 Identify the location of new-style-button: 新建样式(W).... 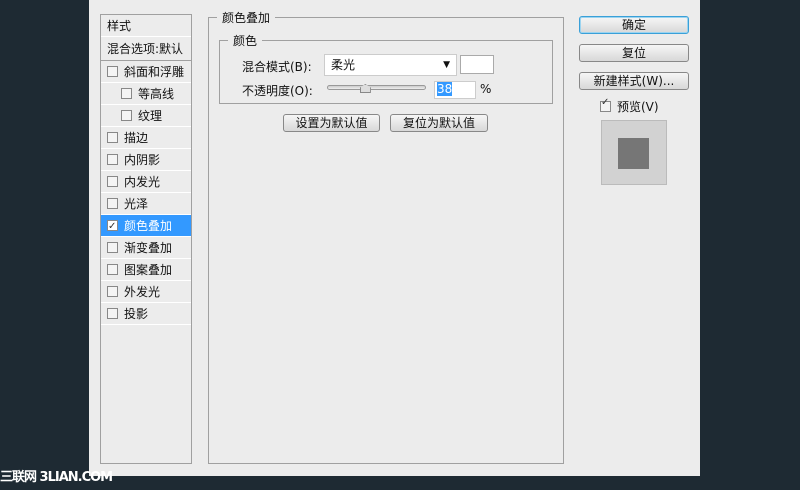
(634, 81).